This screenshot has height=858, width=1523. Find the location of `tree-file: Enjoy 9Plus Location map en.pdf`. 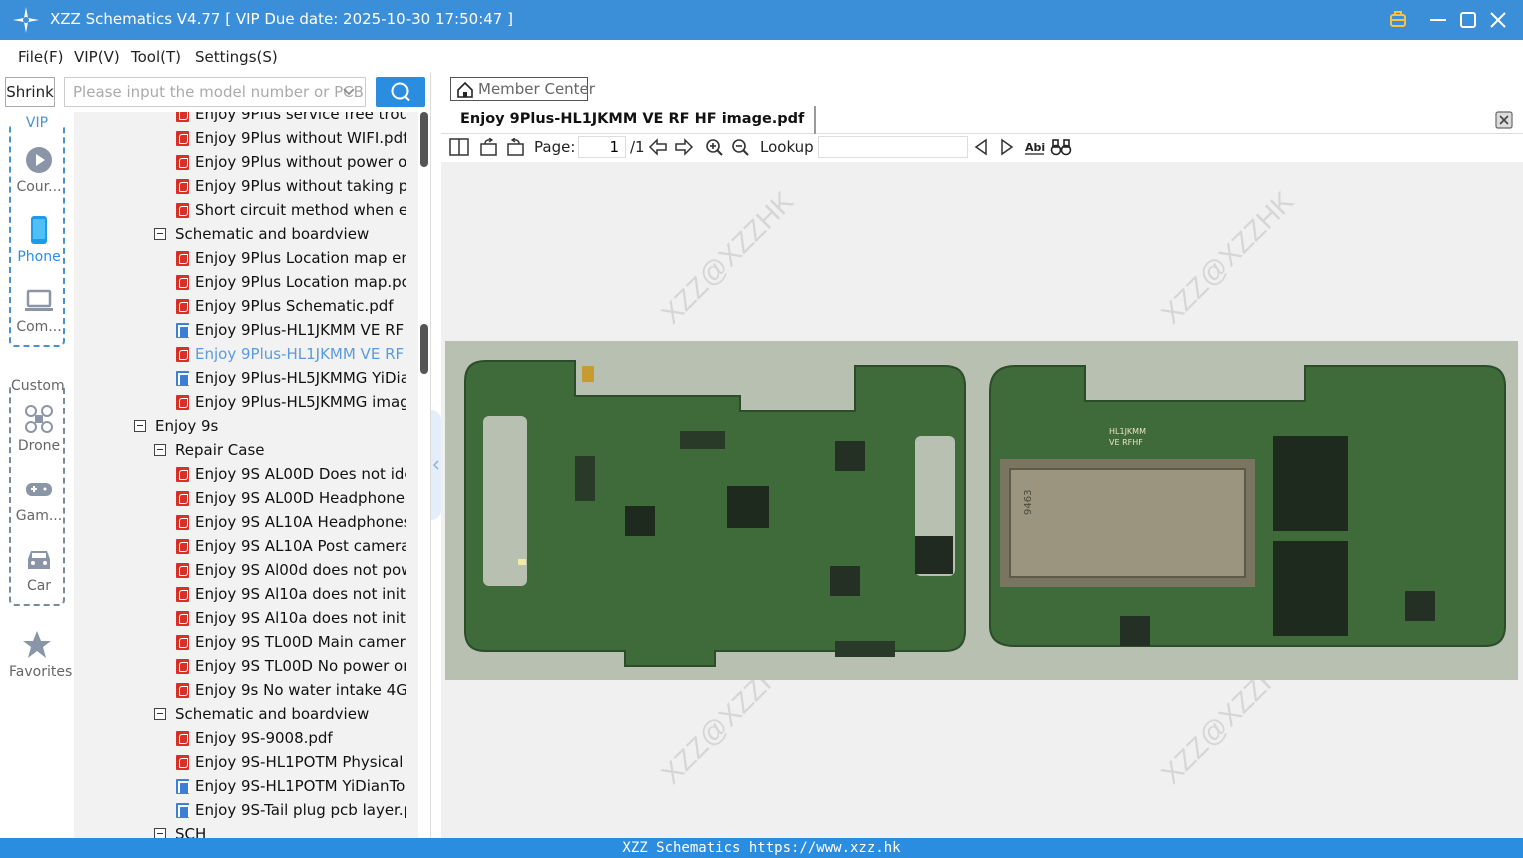

tree-file: Enjoy 9Plus Location map en.pdf is located at coordinates (244, 258).